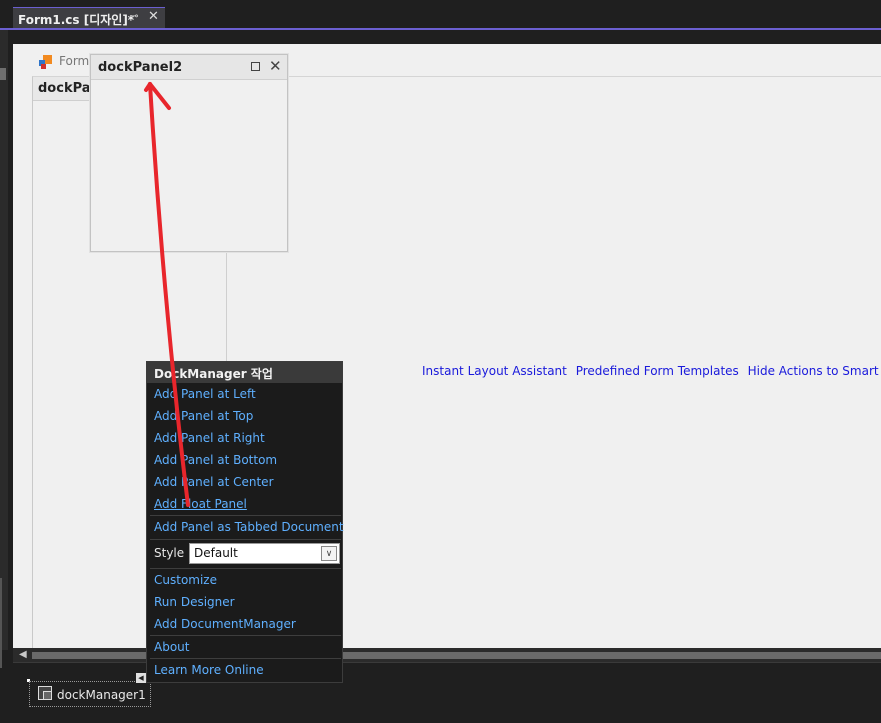 The width and height of the screenshot is (881, 723). I want to click on dock-panel-1-header: dockPanel1, so click(63, 89).